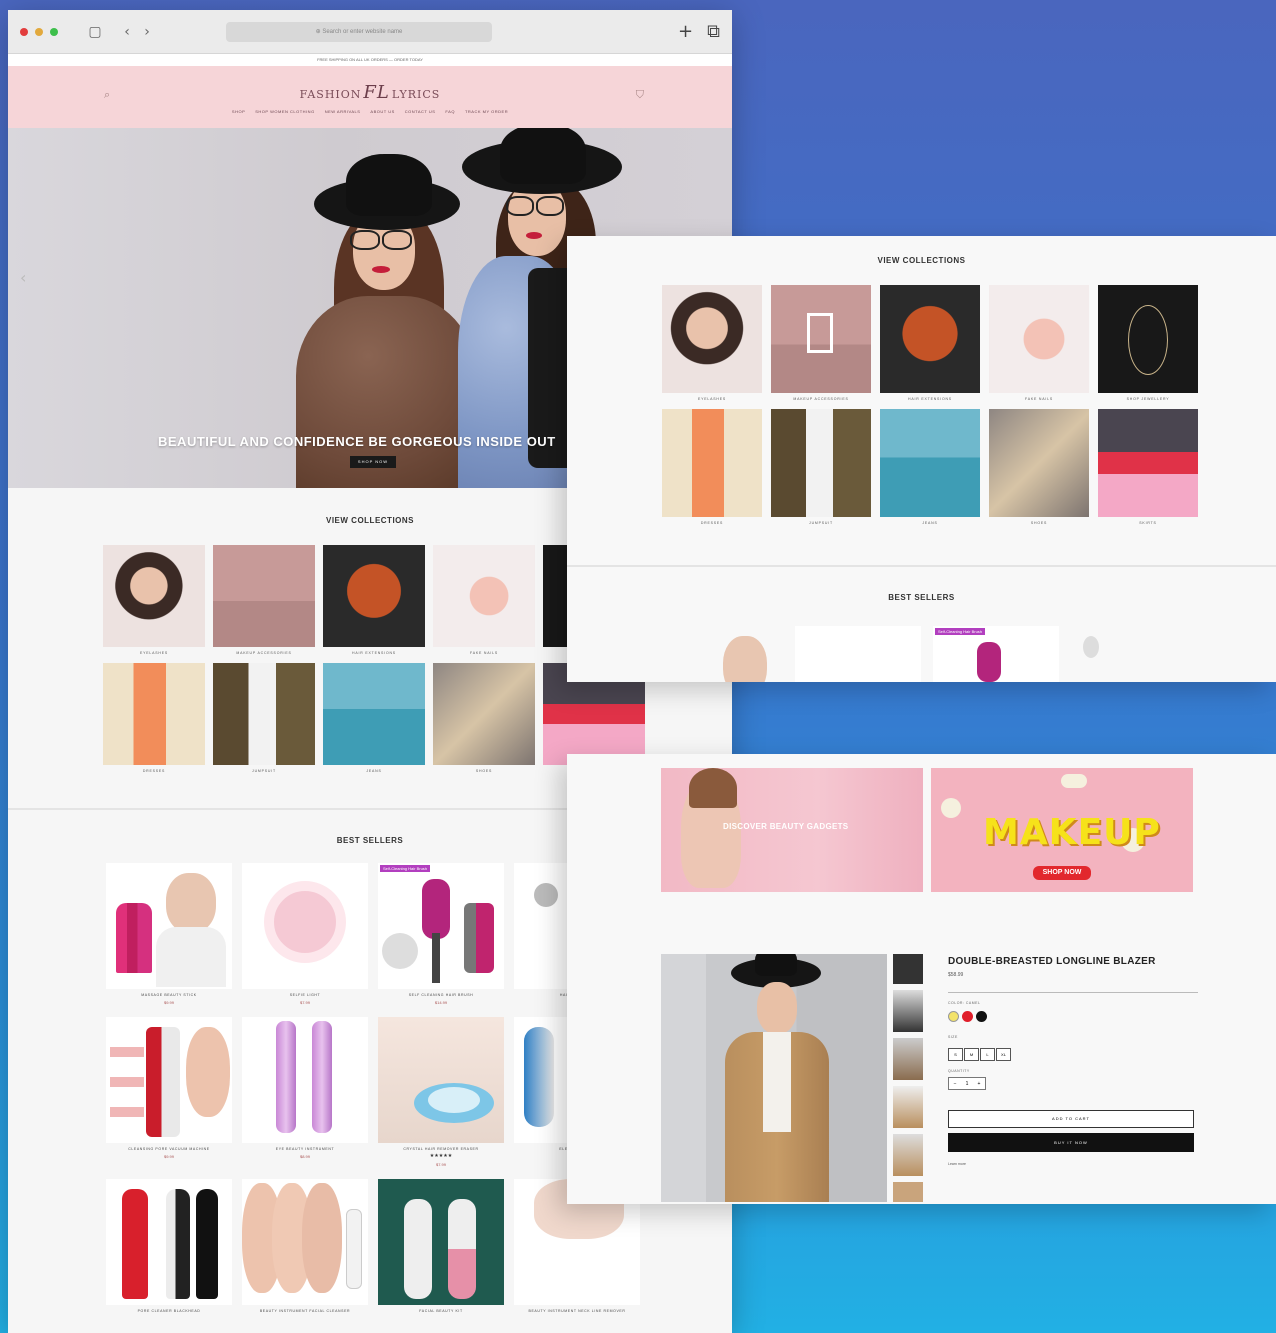  Describe the element at coordinates (107, 95) in the screenshot. I see `search-icon: ⌕` at that location.